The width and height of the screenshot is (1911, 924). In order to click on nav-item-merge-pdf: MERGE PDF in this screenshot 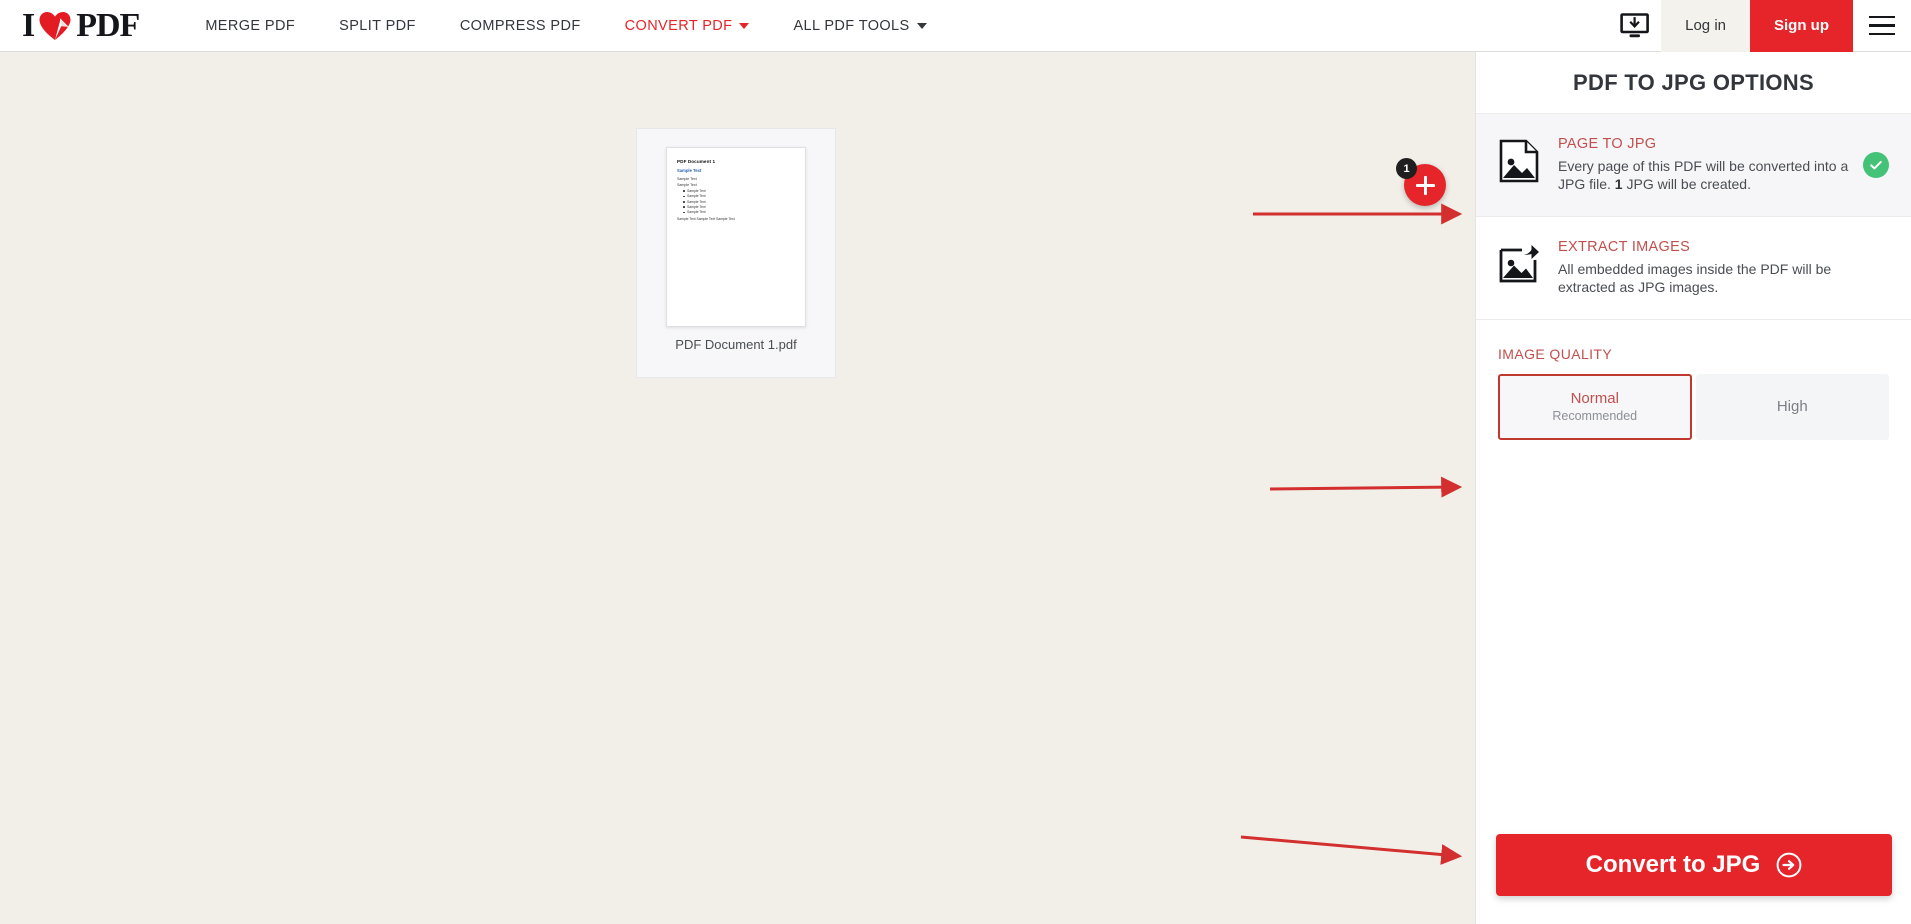, I will do `click(250, 25)`.